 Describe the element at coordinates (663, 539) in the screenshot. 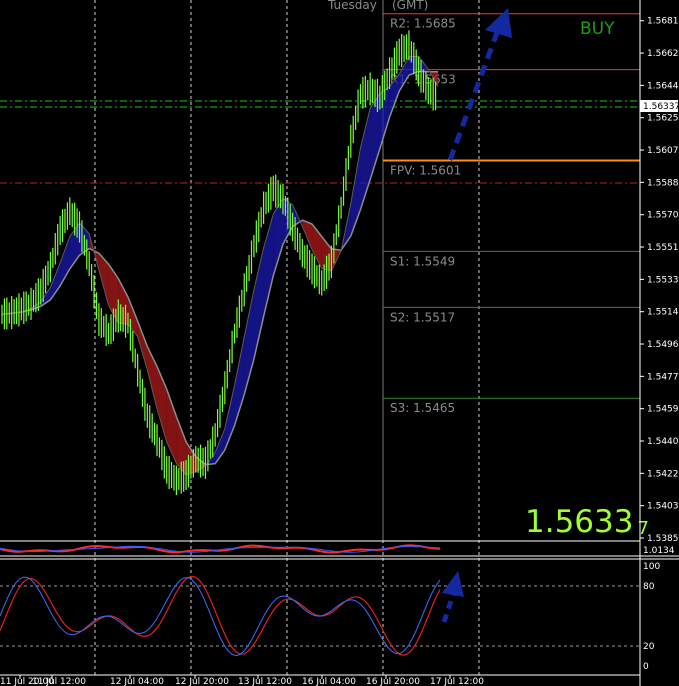

I see `price-axis-label: 1.53850` at that location.